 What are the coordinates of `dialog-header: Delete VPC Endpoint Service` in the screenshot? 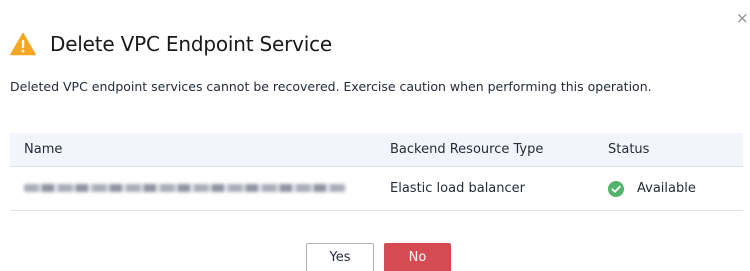 It's located at (171, 44).